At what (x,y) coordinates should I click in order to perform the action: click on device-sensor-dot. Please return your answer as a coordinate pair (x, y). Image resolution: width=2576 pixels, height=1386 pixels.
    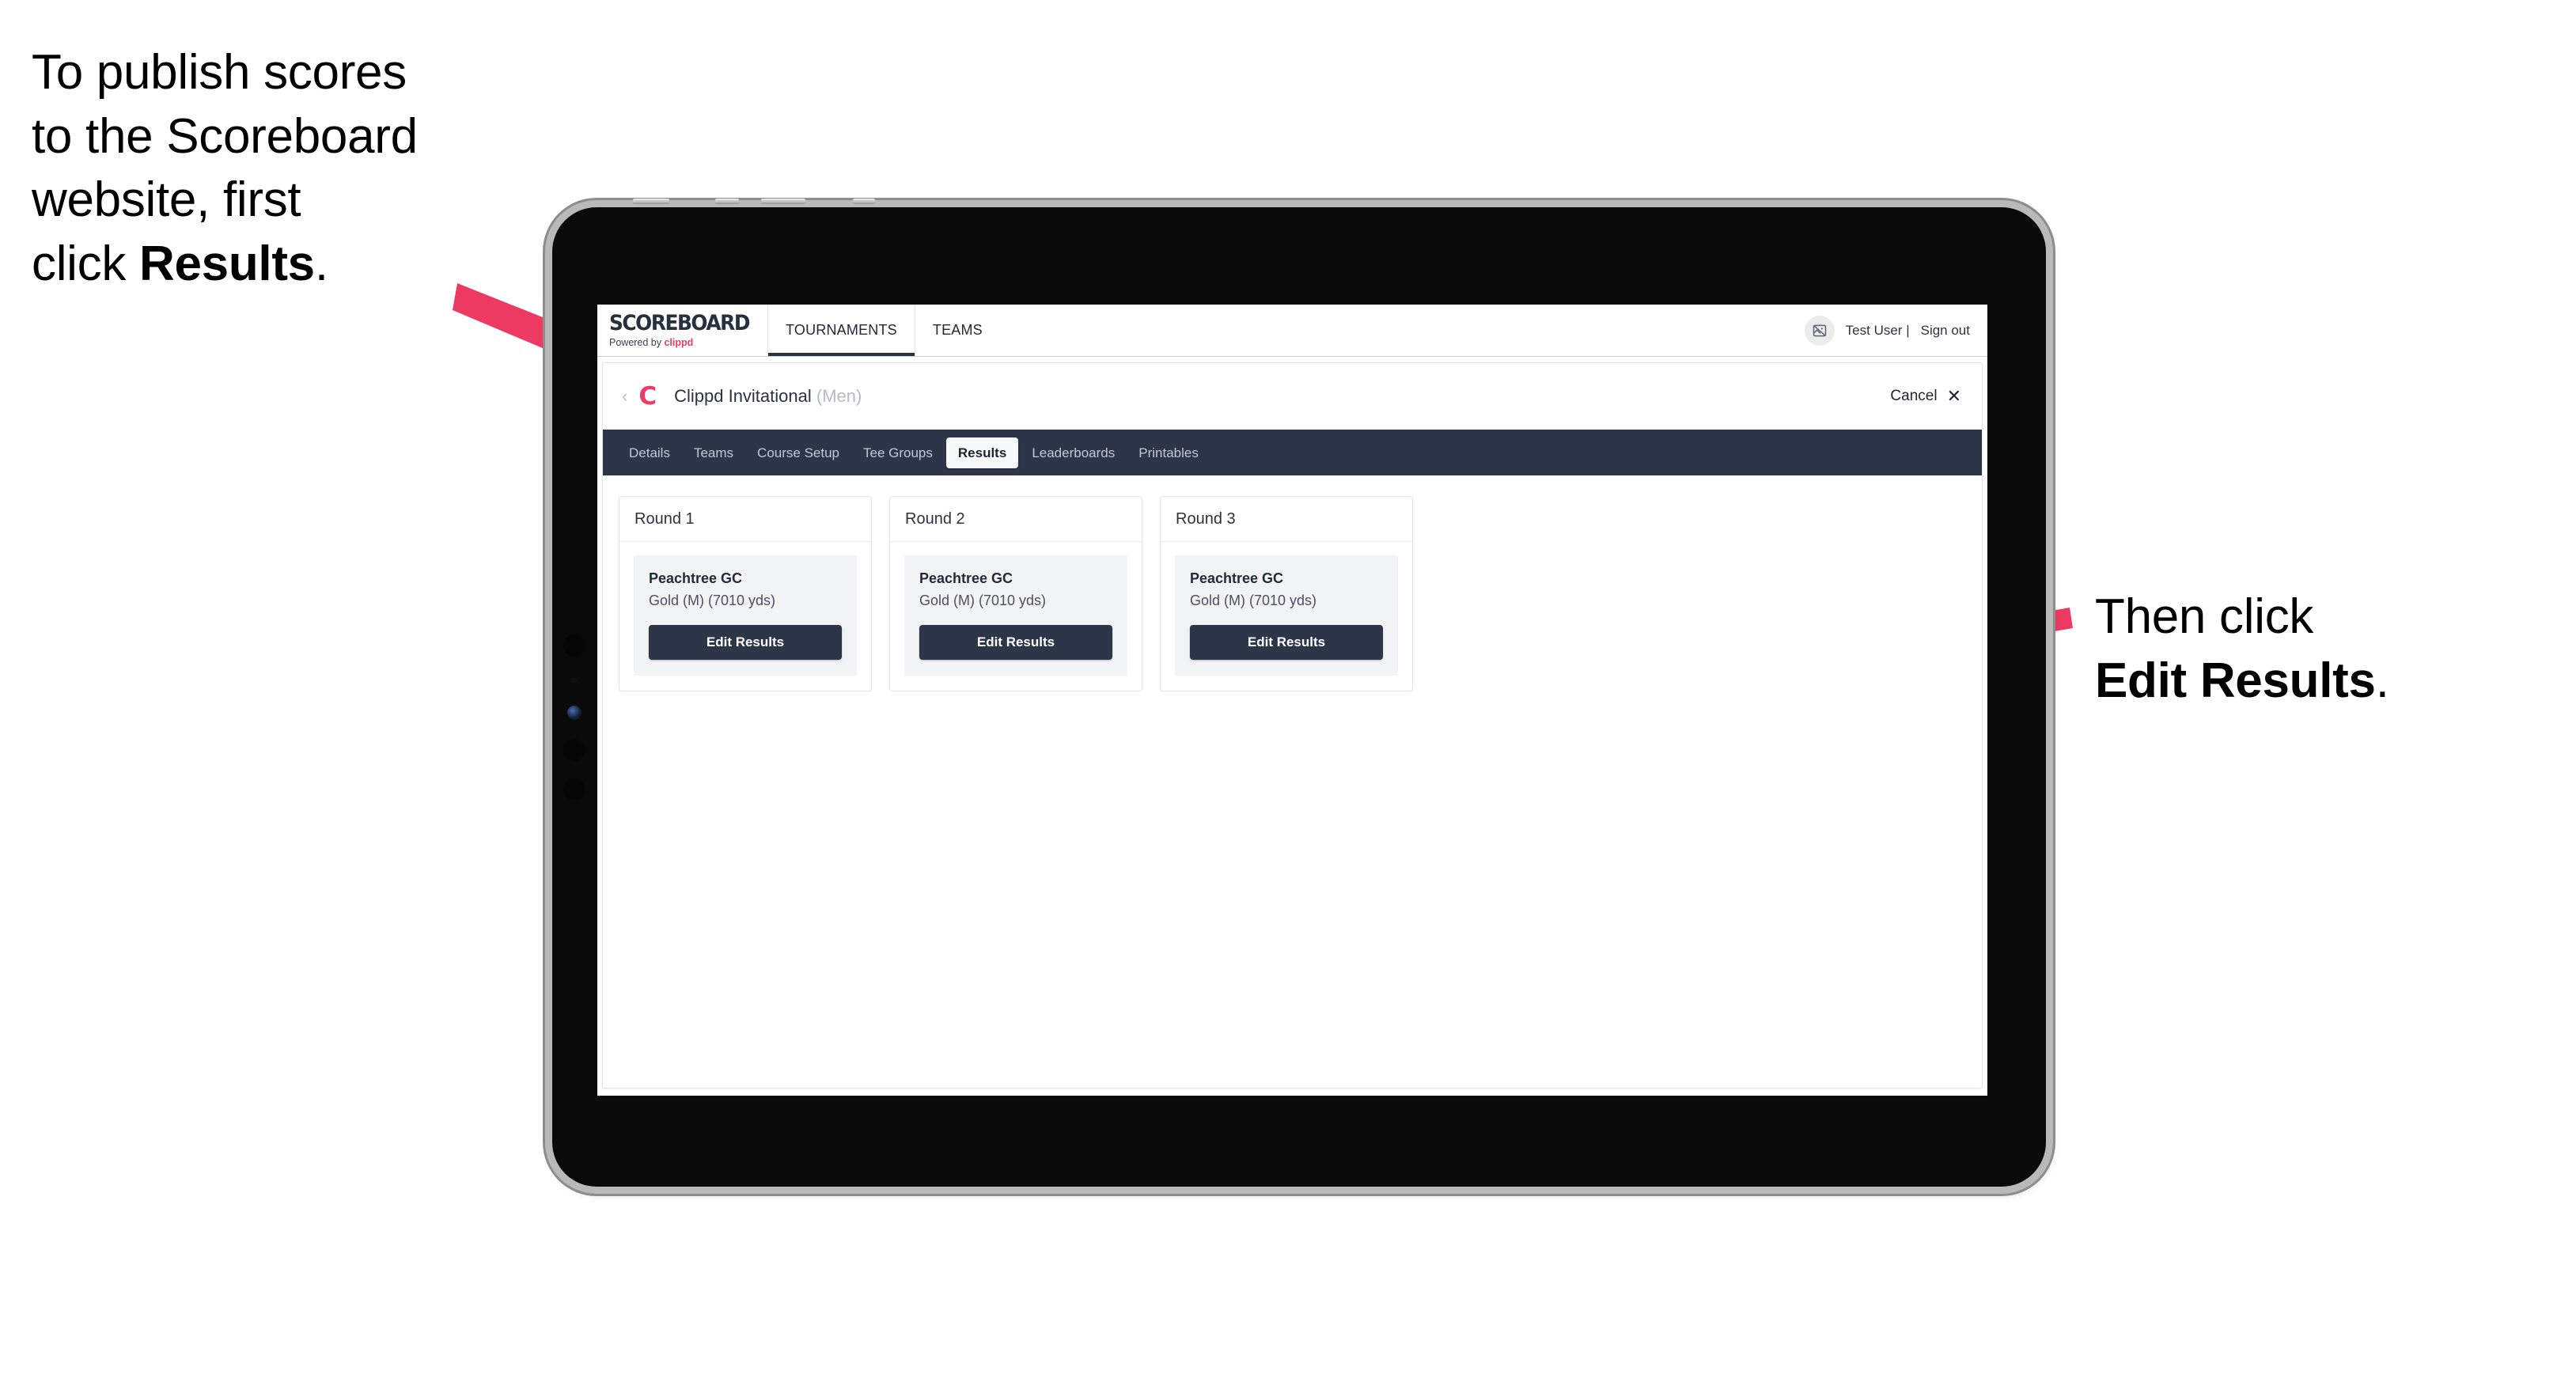
    Looking at the image, I should click on (573, 681).